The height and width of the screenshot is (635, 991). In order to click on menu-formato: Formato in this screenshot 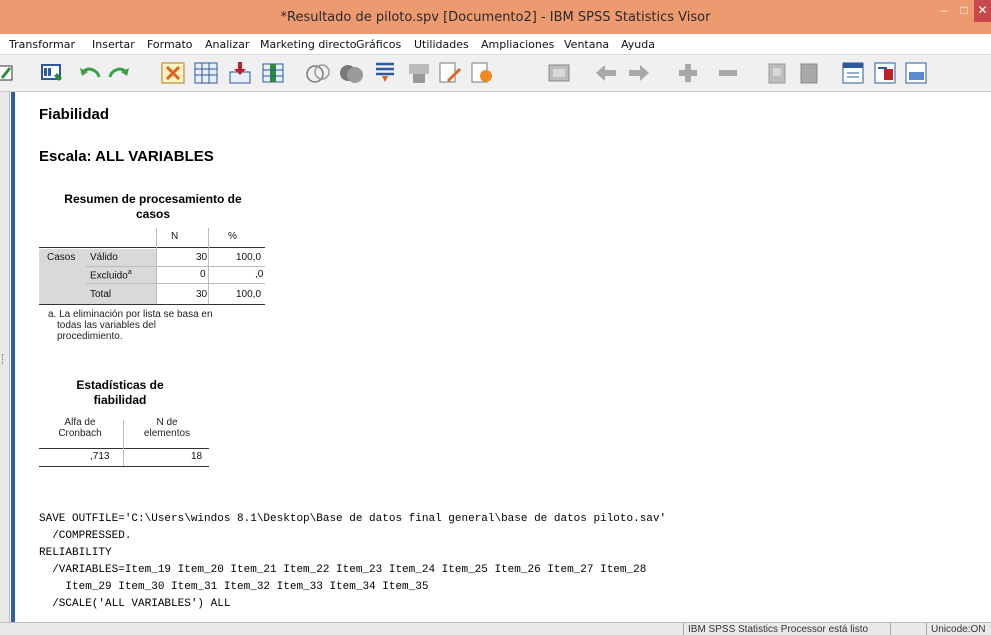, I will do `click(170, 44)`.